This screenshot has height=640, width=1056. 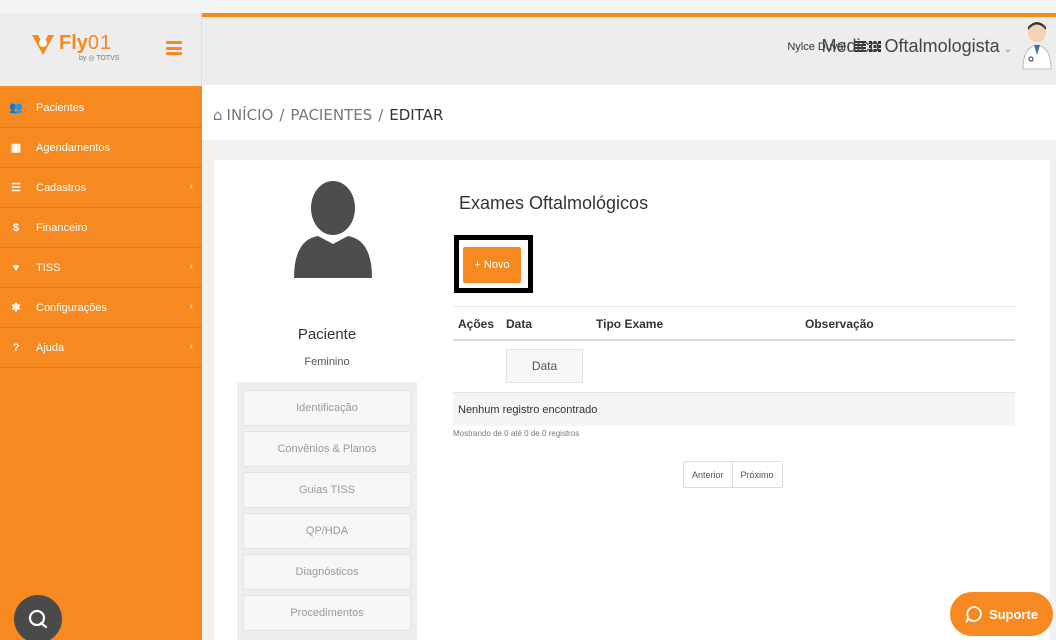 I want to click on heartbeat-icon: ♥, so click(x=16, y=267).